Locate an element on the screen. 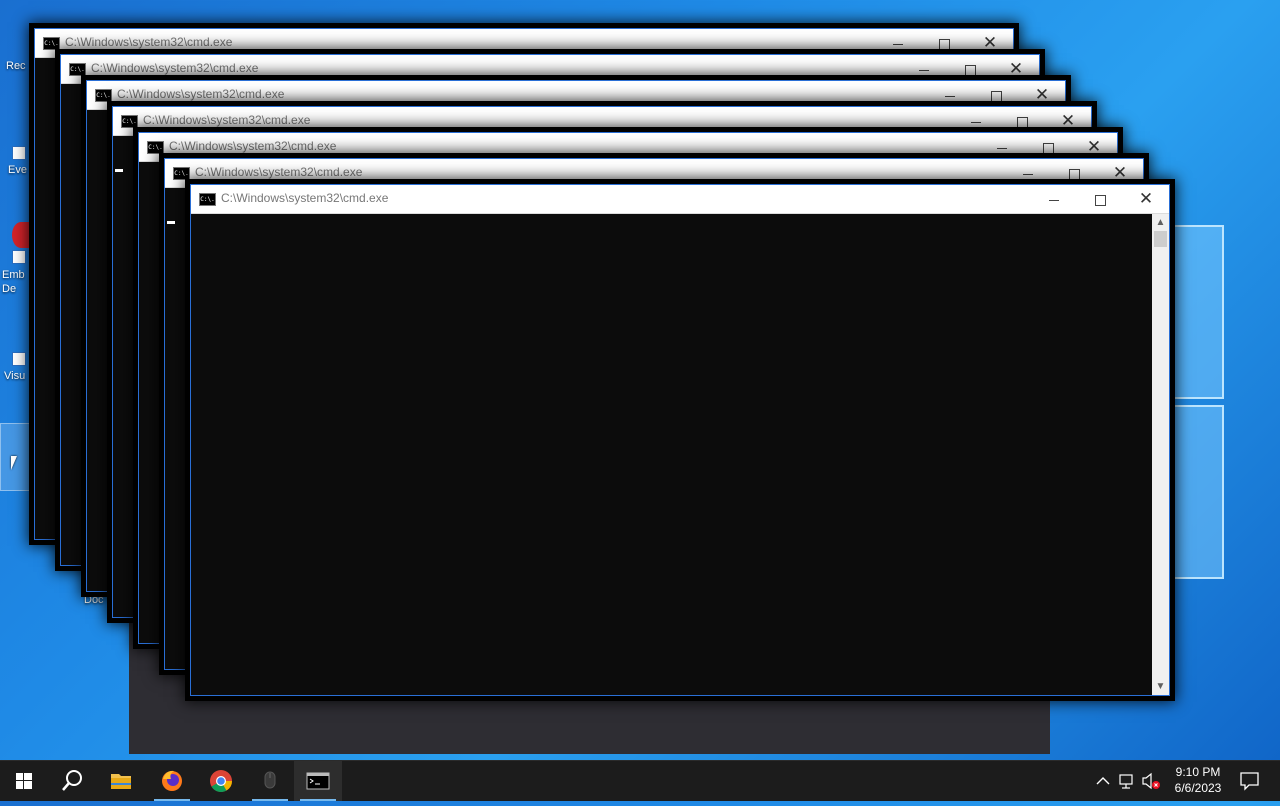  action-center-button is located at coordinates (1250, 781).